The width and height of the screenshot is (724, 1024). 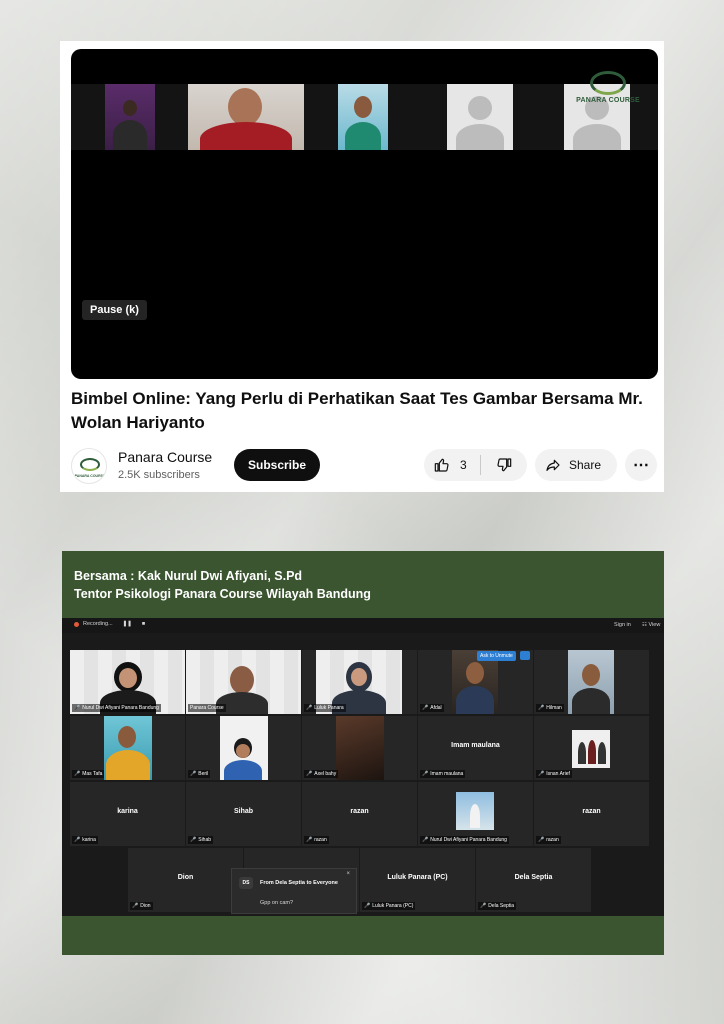 I want to click on participant-name-label: Panara Course, so click(x=207, y=708).